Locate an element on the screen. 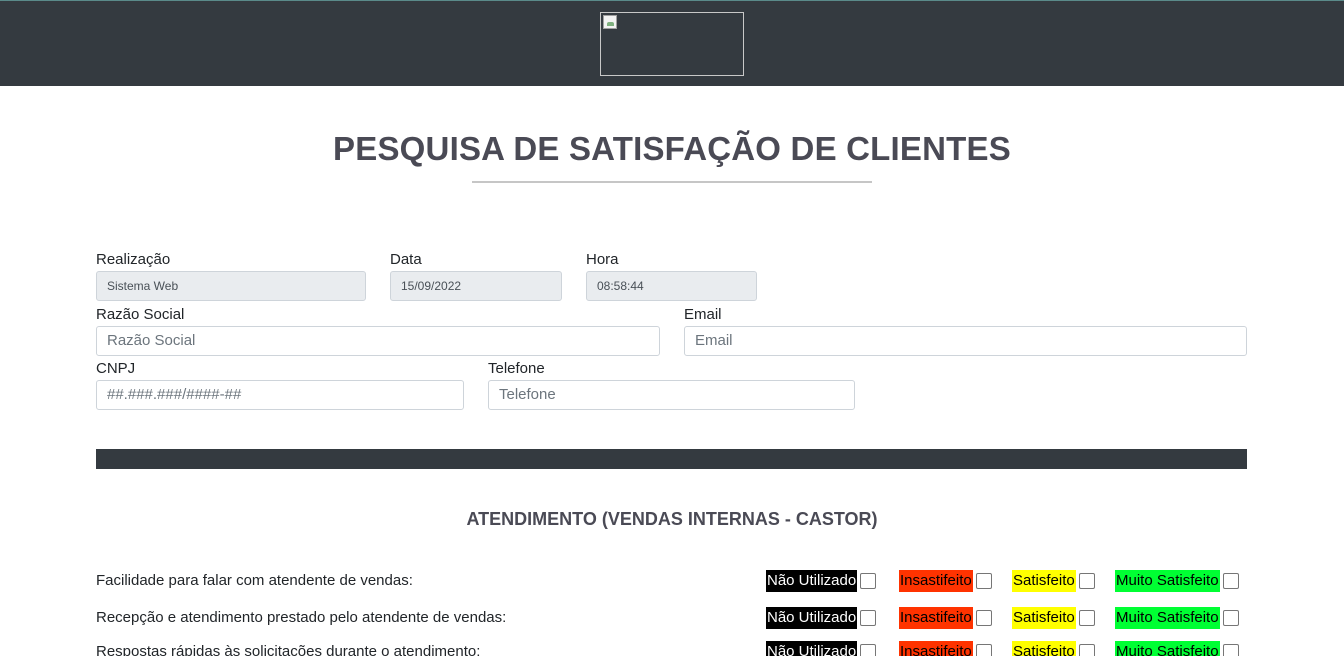 The image size is (1344, 656). logo-image is located at coordinates (672, 44).